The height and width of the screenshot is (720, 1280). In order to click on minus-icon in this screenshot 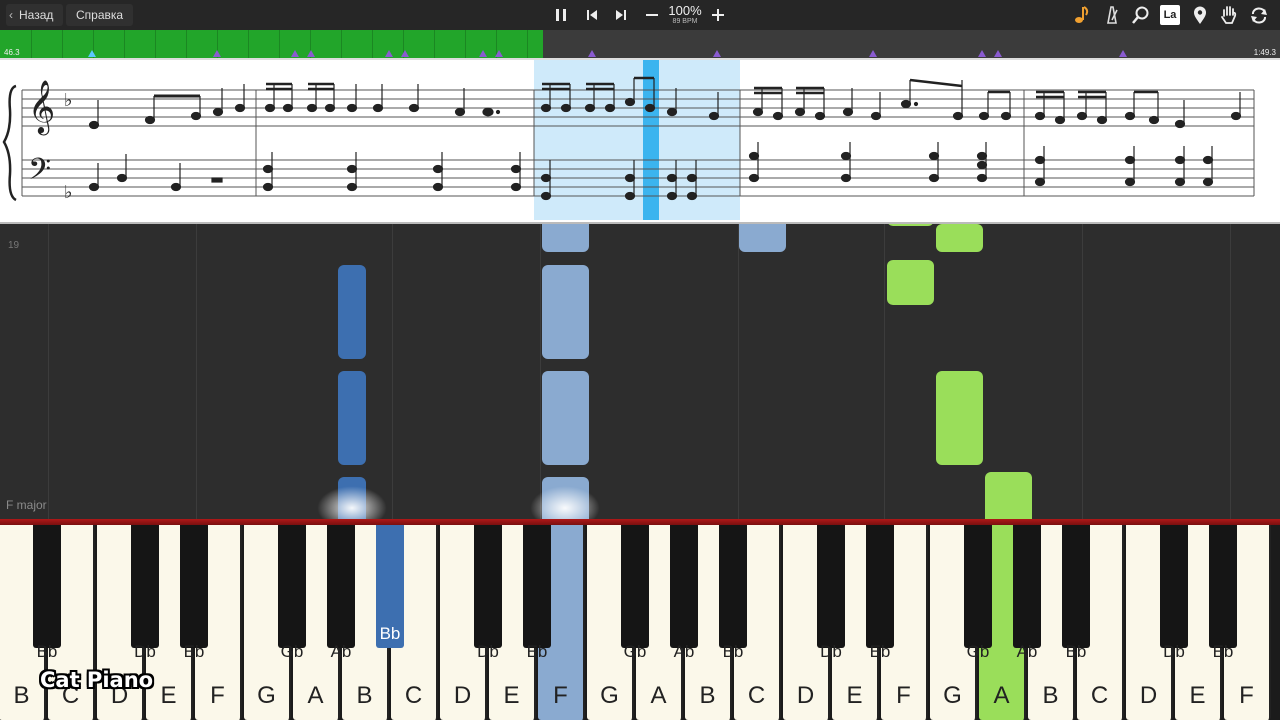, I will do `click(652, 15)`.